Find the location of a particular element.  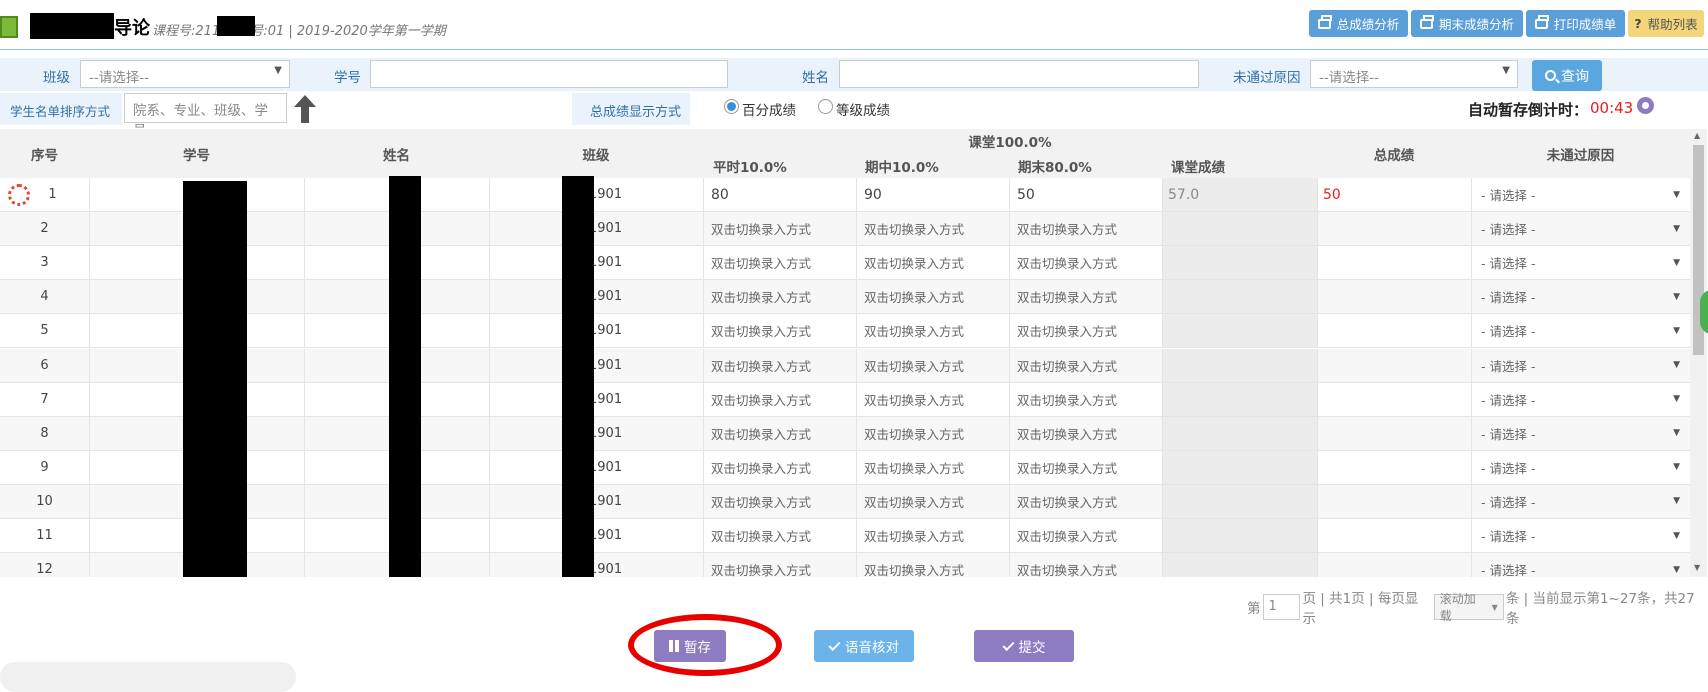

grade-mode-radio is located at coordinates (825, 106).